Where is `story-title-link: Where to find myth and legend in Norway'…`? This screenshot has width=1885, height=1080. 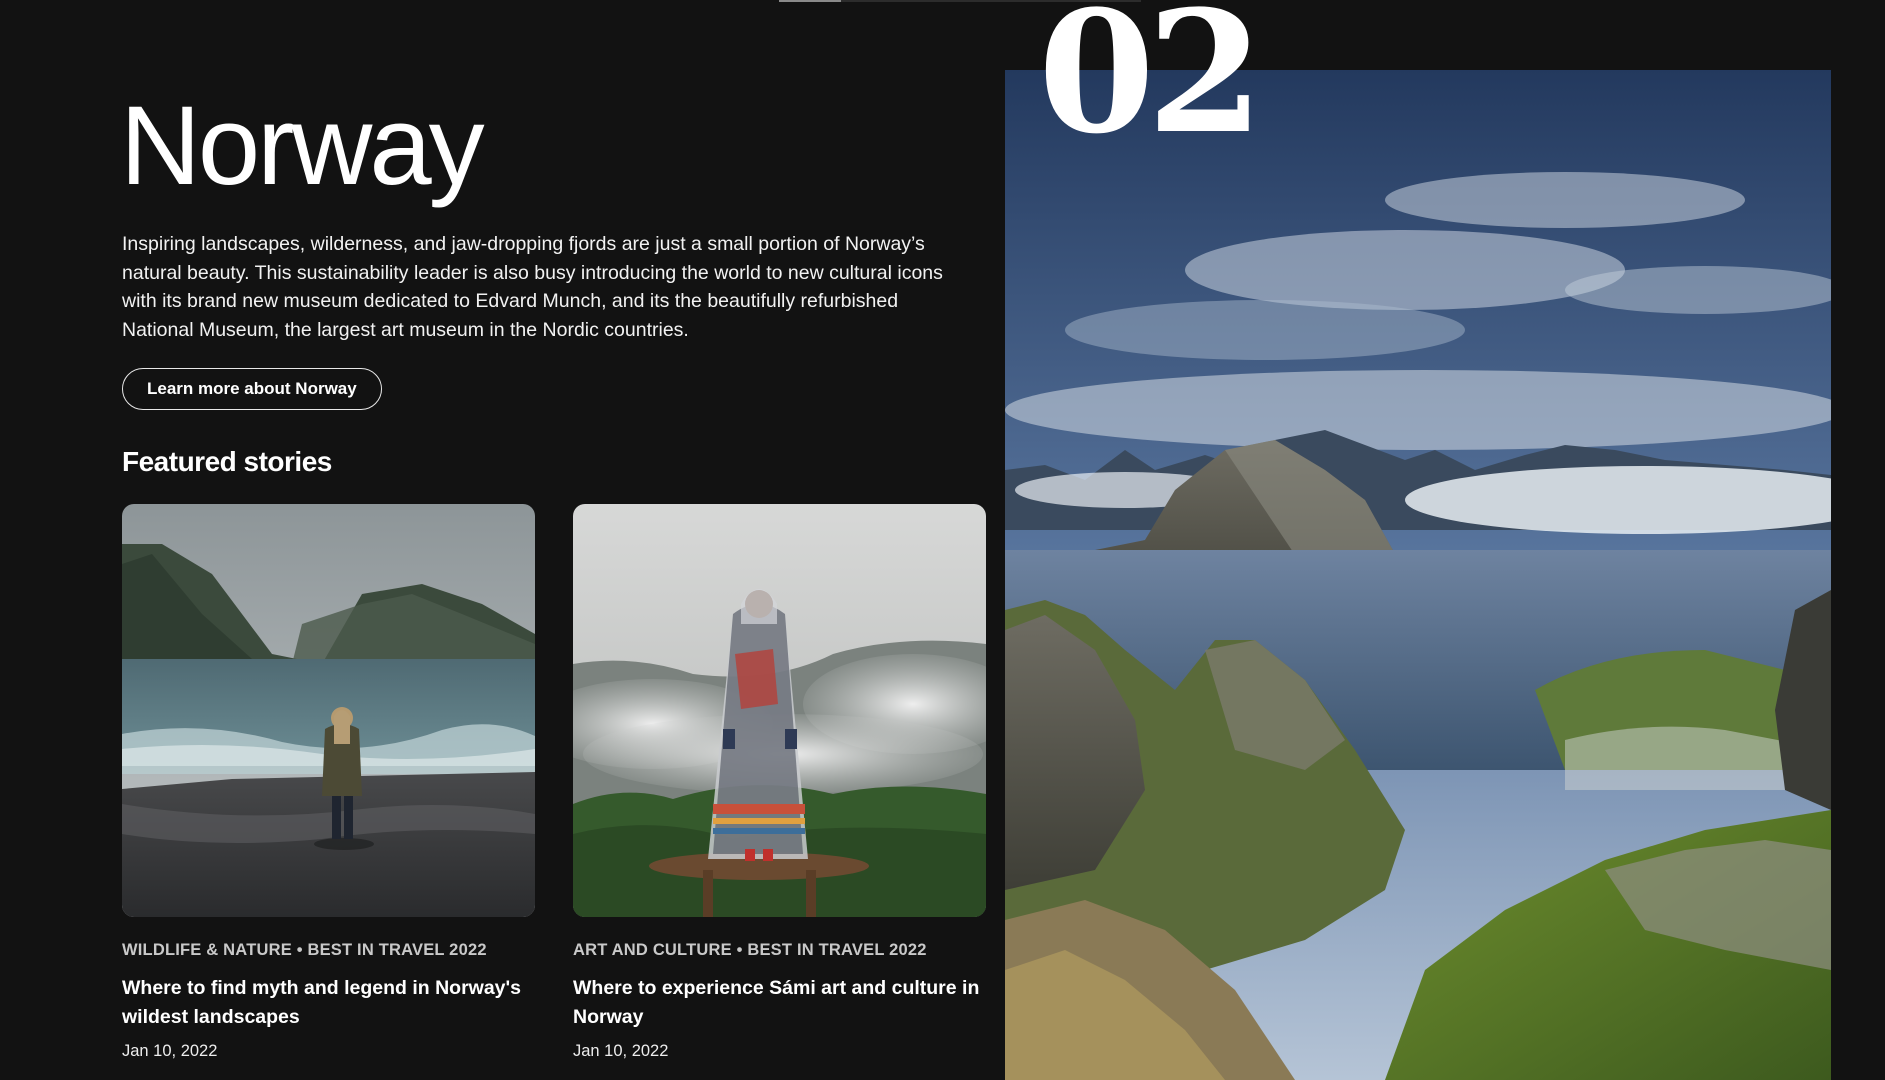 story-title-link: Where to find myth and legend in Norway'… is located at coordinates (328, 1003).